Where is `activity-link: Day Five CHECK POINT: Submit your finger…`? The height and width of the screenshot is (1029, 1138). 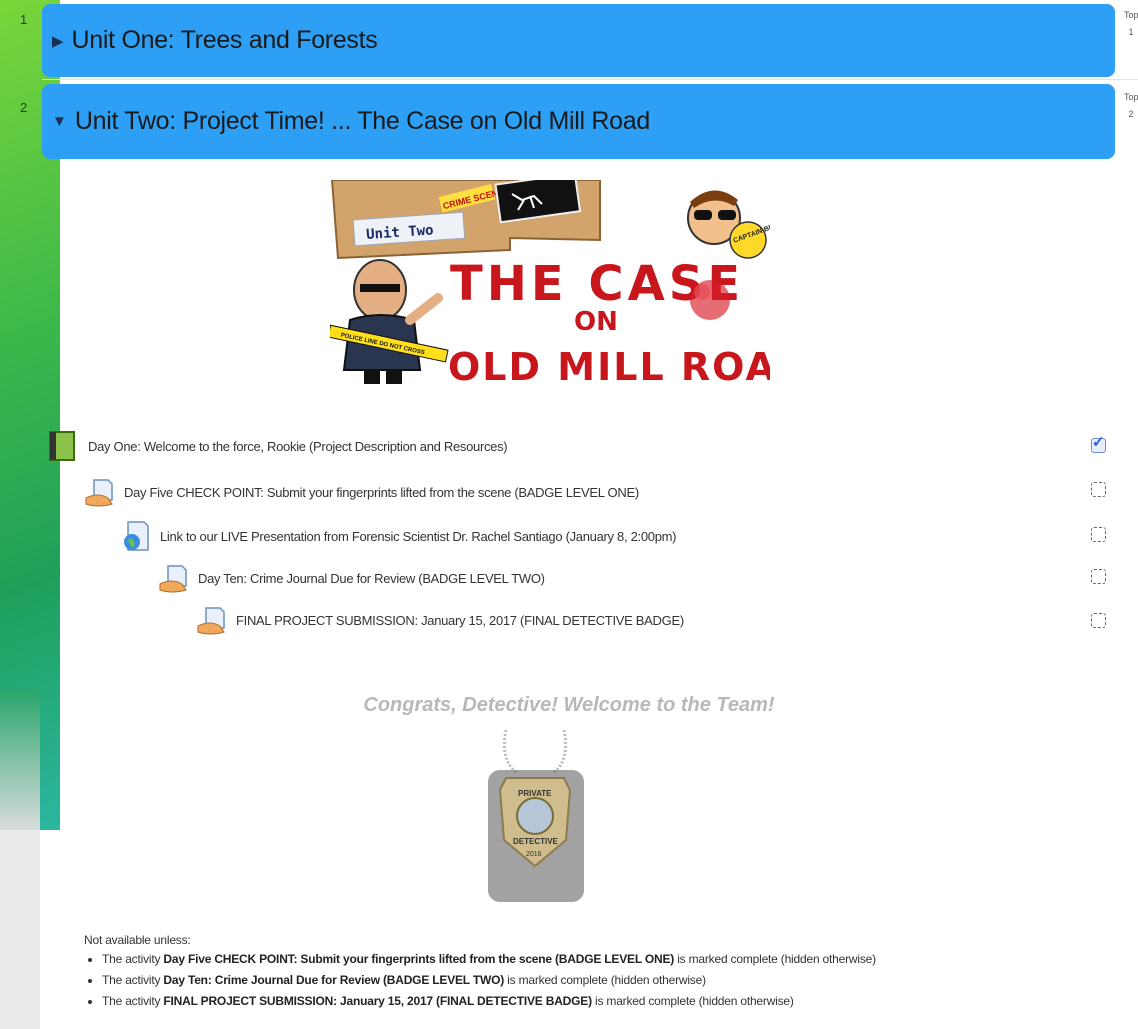
activity-link: Day Five CHECK POINT: Submit your finger… is located at coordinates (381, 492).